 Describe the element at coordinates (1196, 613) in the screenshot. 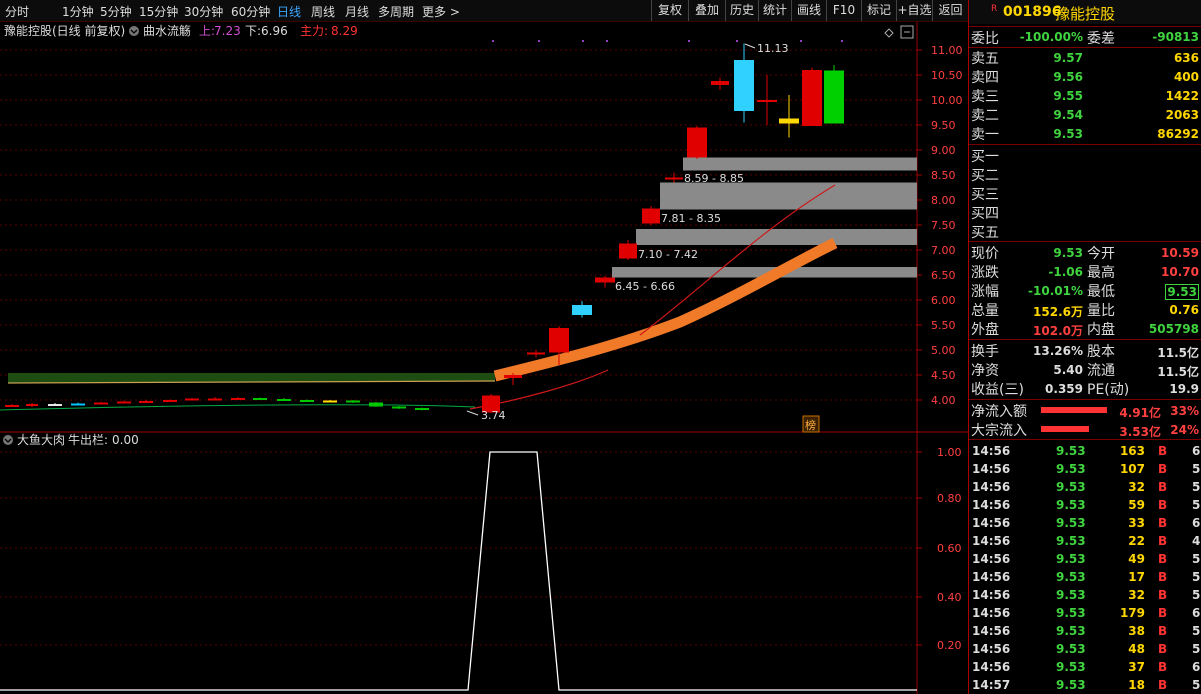

I see `tick-count: 6` at that location.